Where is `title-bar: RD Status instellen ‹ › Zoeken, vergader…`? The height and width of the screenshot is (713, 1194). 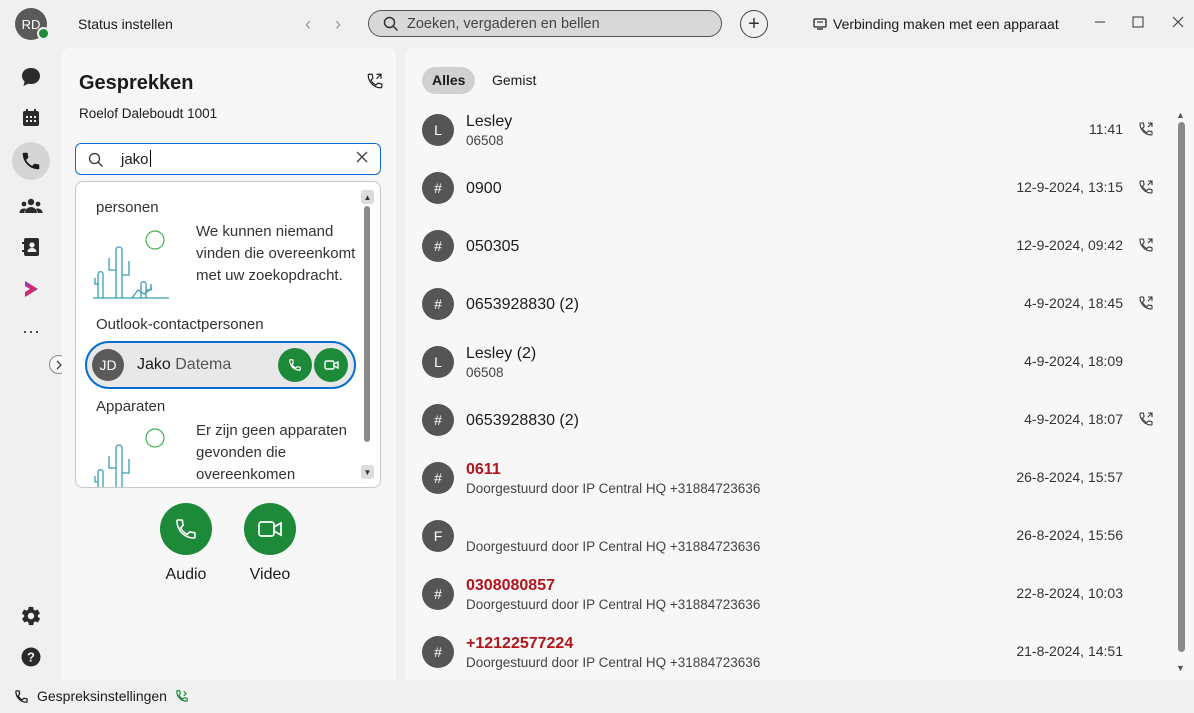 title-bar: RD Status instellen ‹ › Zoeken, vergader… is located at coordinates (597, 24).